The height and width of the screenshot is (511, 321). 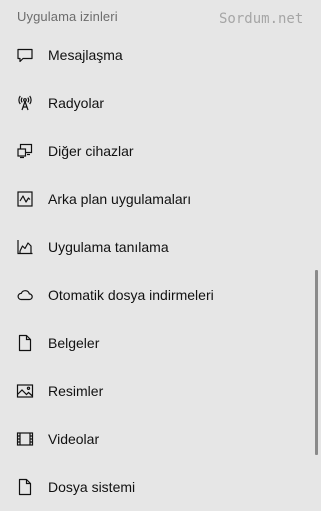 What do you see at coordinates (157, 487) in the screenshot?
I see `nav-item-file-system: Dosya sistemi` at bounding box center [157, 487].